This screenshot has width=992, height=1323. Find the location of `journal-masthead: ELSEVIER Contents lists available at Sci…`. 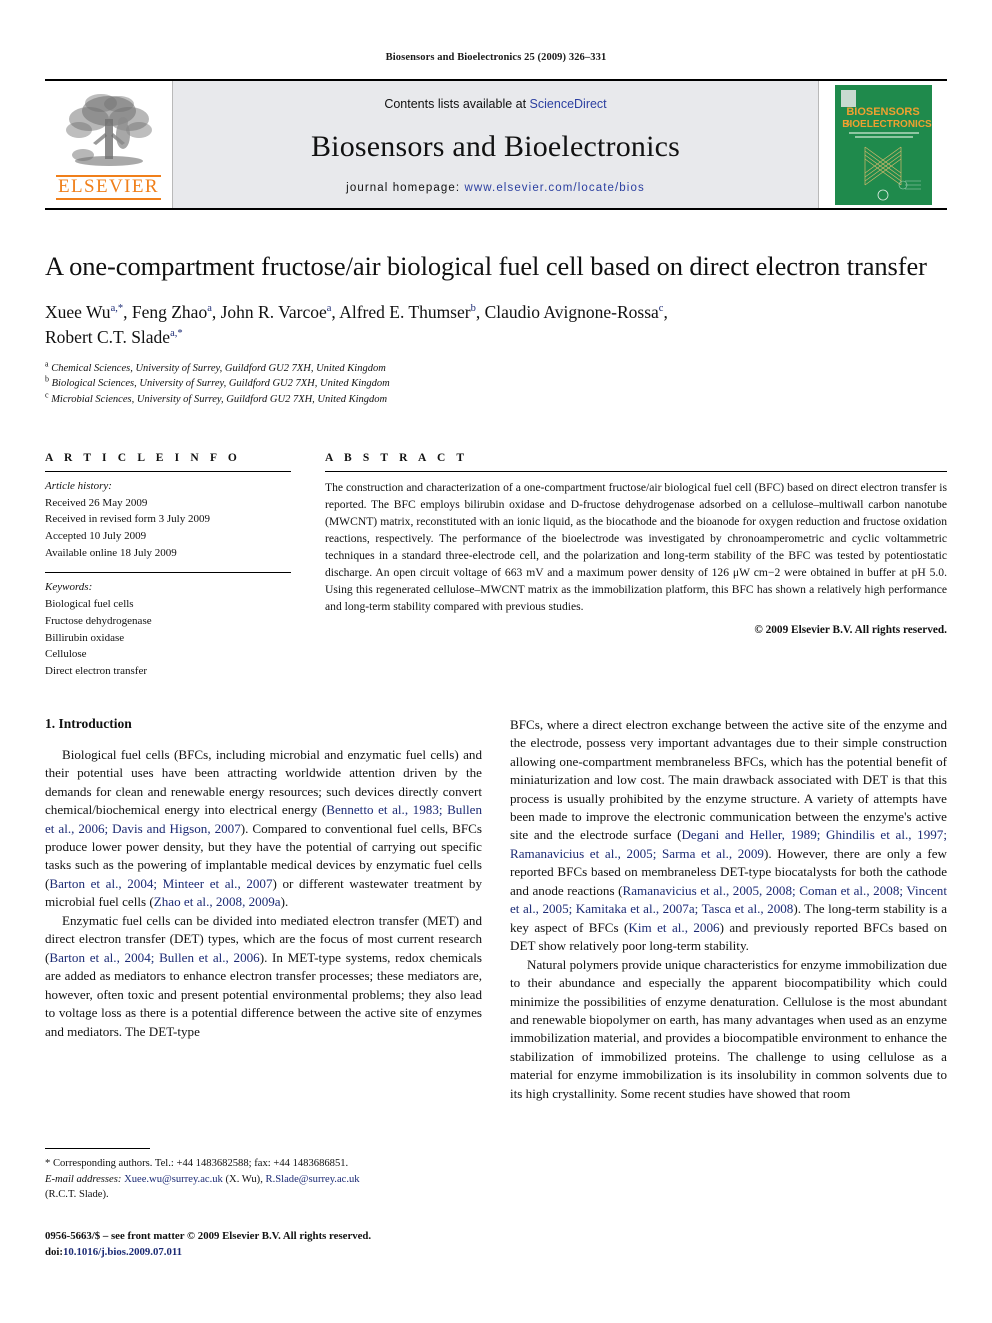

journal-masthead: ELSEVIER Contents lists available at Sci… is located at coordinates (496, 144).